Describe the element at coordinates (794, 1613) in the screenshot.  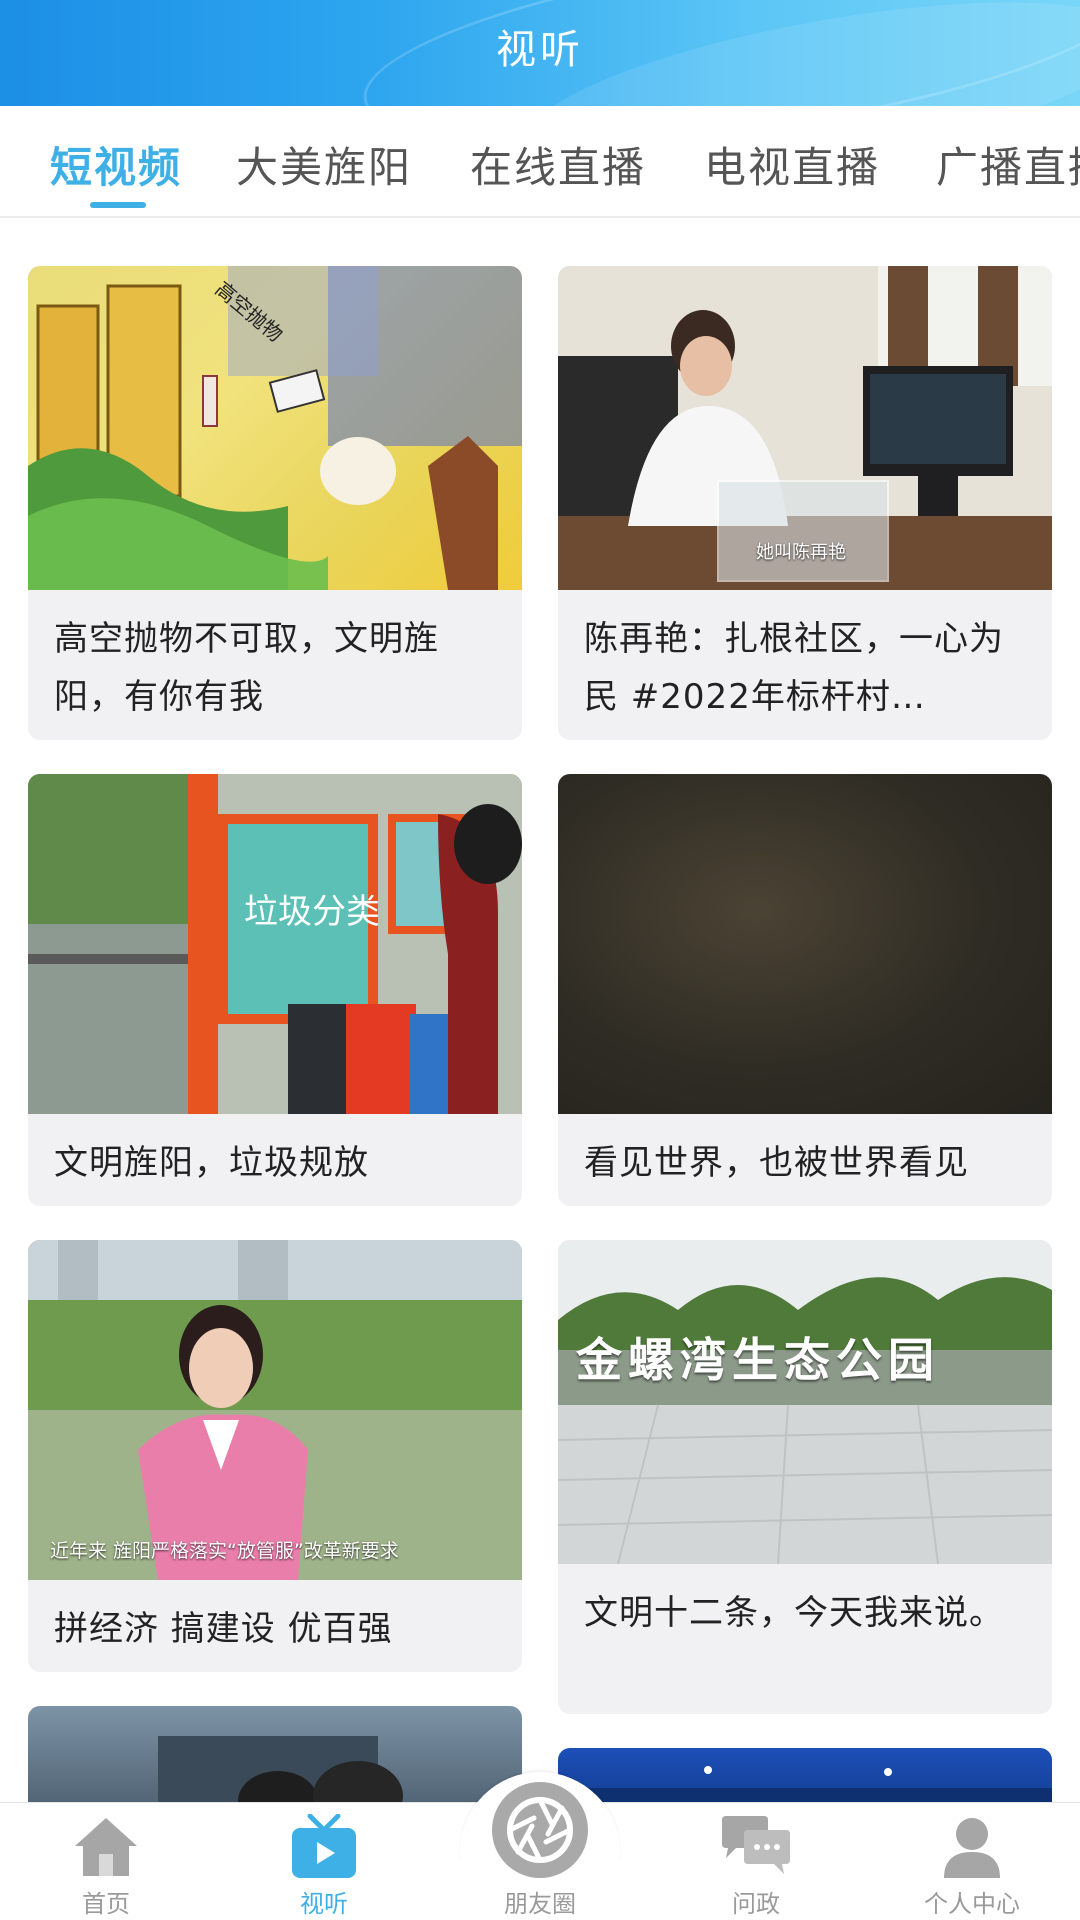
I see `video-title: 文明十二条，今天我来说。` at that location.